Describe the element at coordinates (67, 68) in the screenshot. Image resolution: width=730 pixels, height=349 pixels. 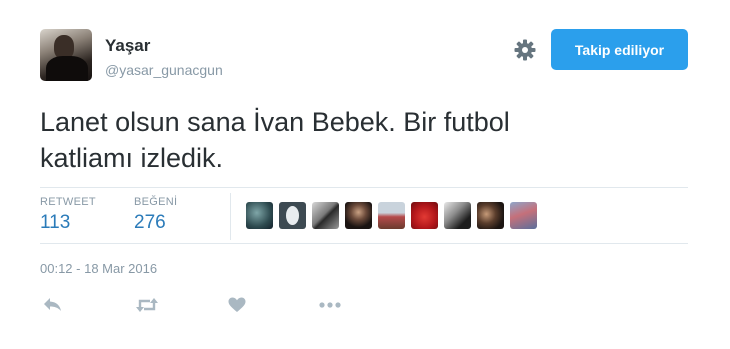
I see `avatar-body` at that location.